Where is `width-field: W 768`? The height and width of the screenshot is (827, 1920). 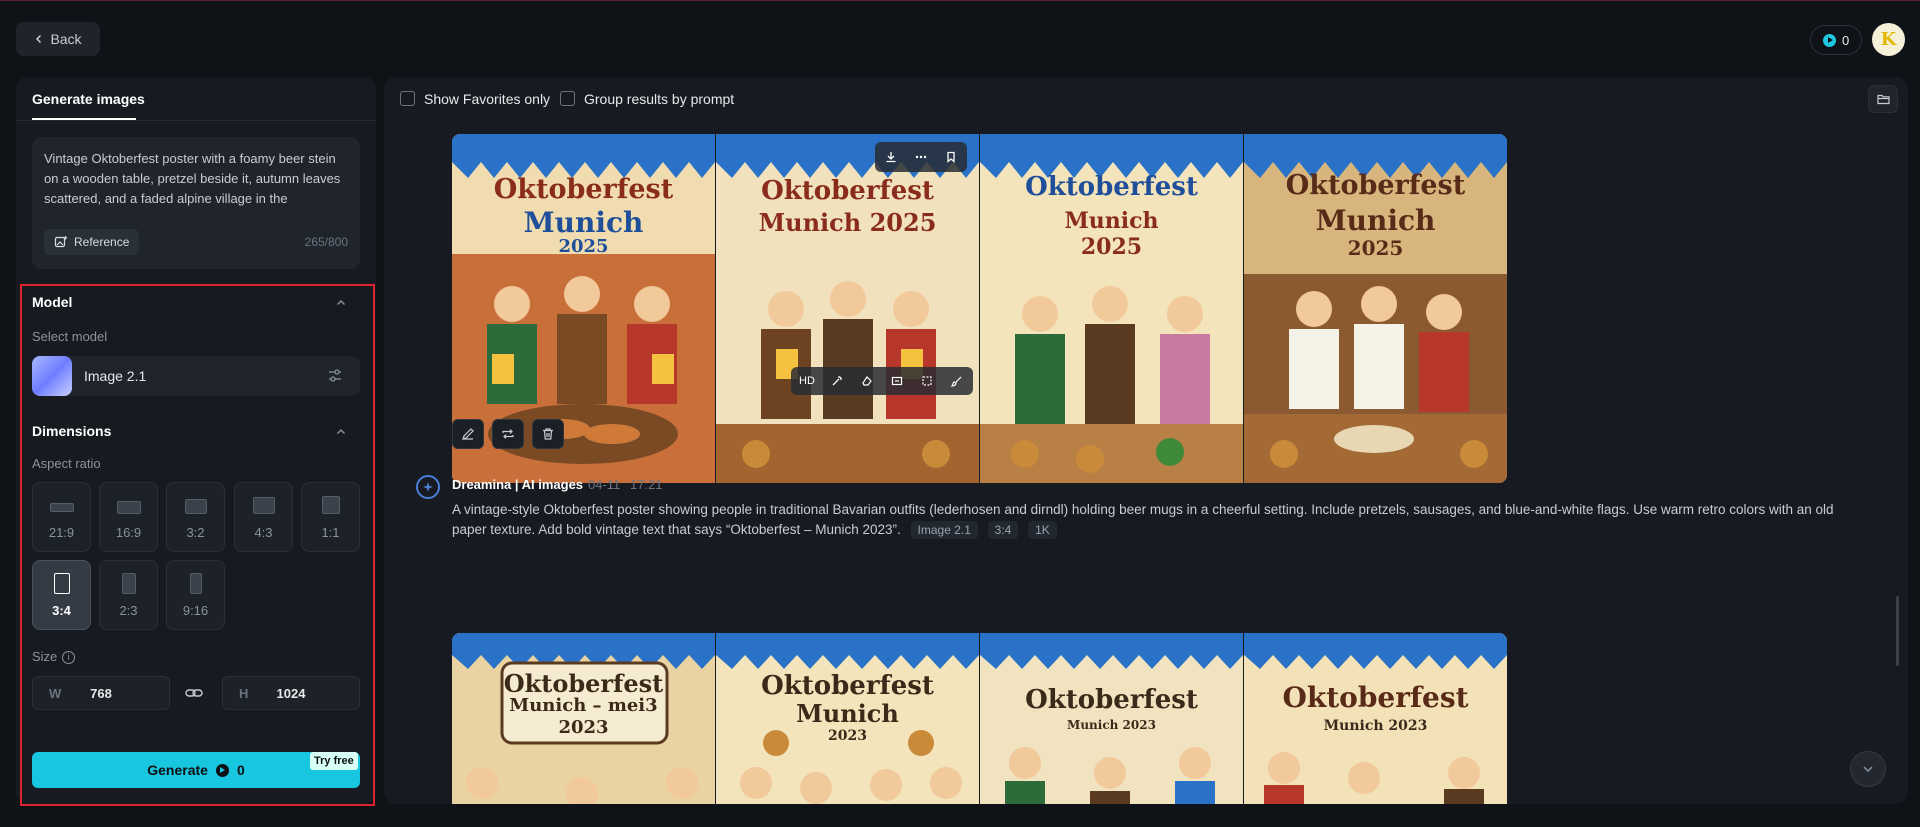
width-field: W 768 is located at coordinates (101, 693).